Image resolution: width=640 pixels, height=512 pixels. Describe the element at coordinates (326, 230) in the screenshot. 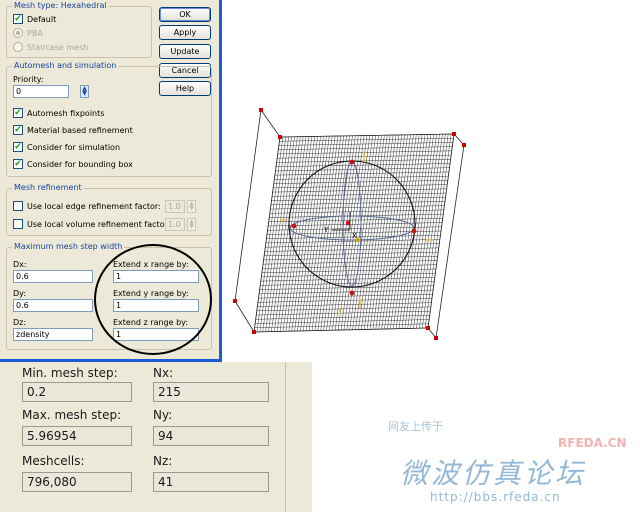

I see `axis-y-label: Y` at that location.